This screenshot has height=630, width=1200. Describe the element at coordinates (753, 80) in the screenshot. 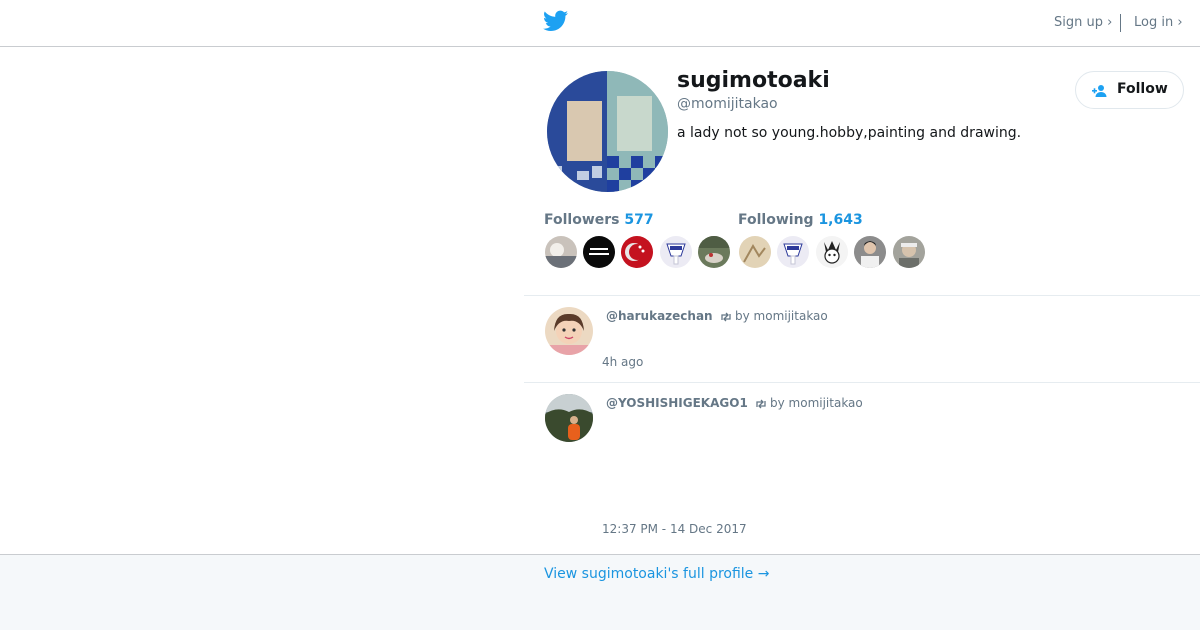

I see `profile-name: sugimotoaki` at that location.